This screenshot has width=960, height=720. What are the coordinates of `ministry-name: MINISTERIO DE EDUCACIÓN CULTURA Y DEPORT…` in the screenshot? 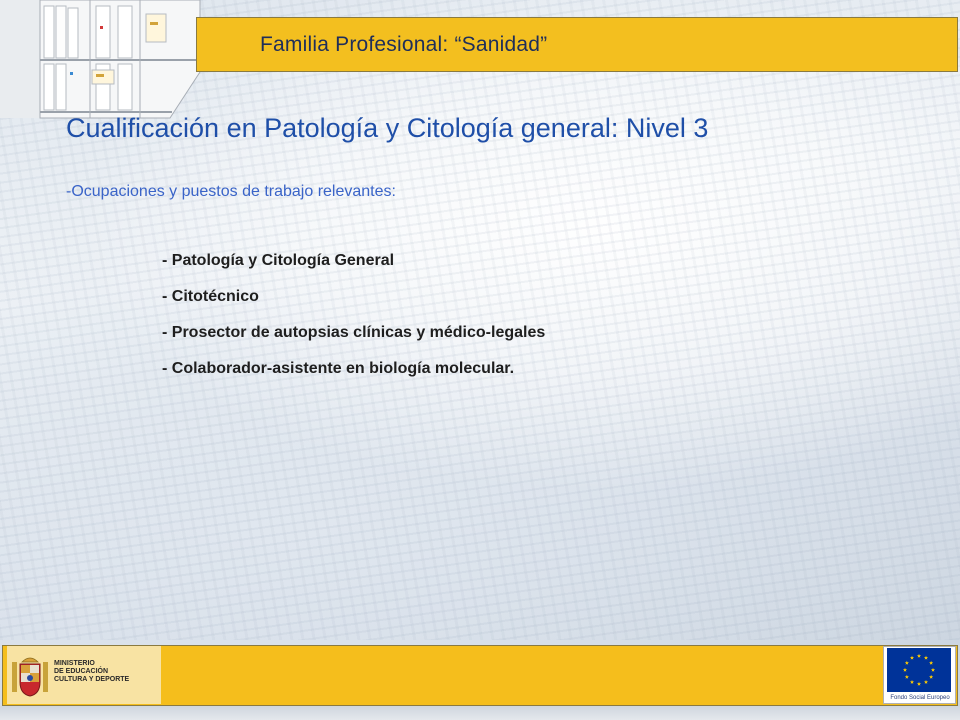 It's located at (104, 672).